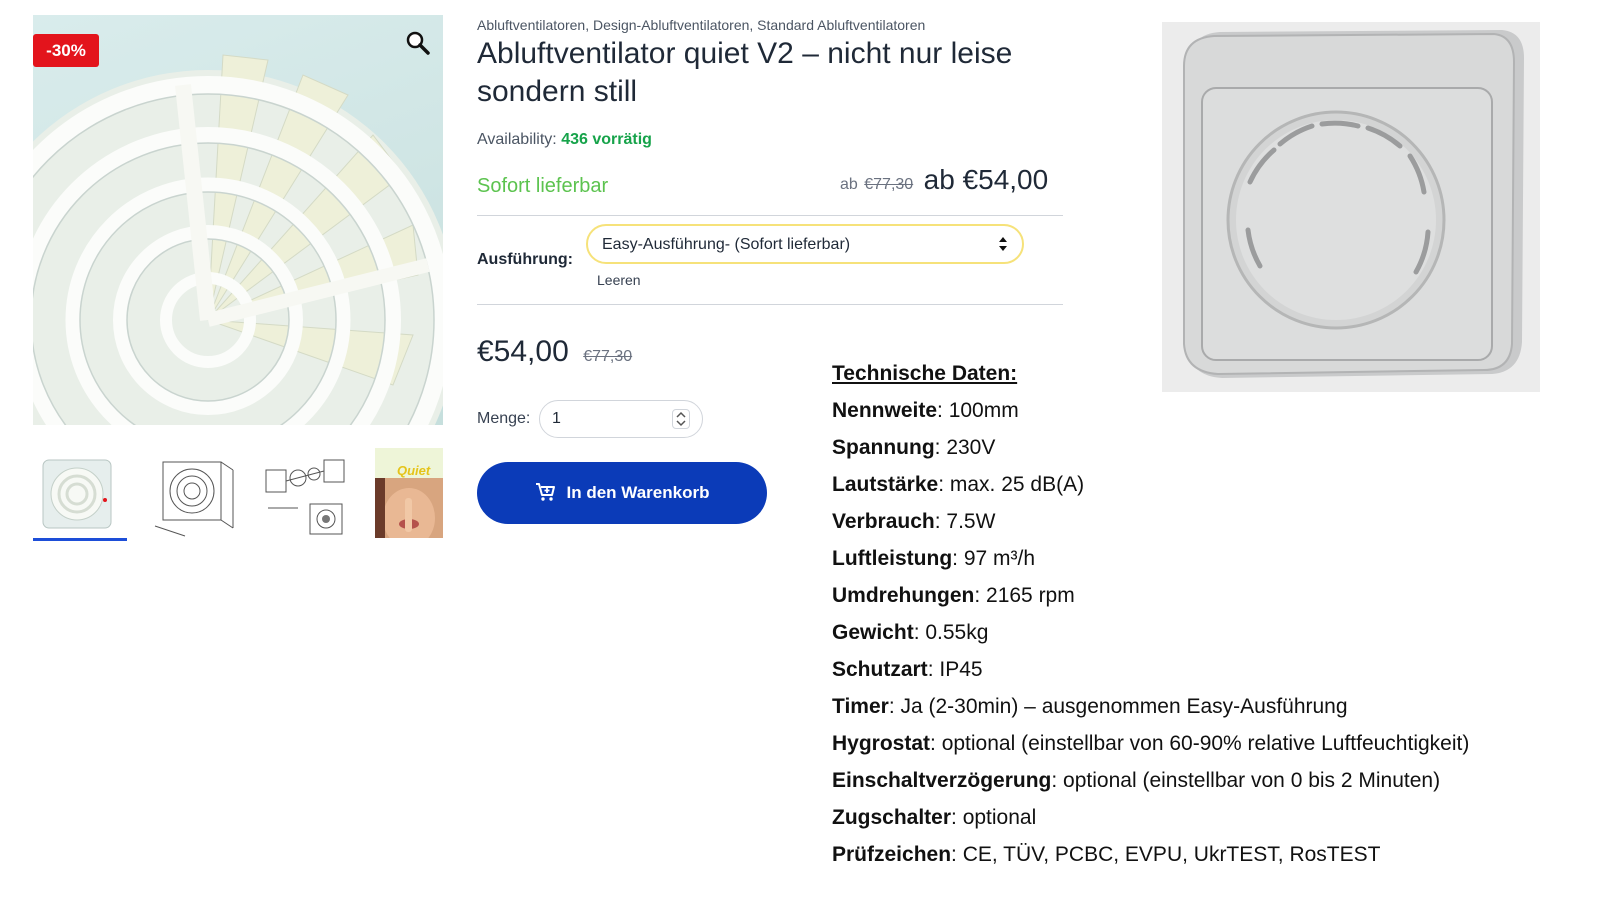  I want to click on quantity-value: 1, so click(556, 418).